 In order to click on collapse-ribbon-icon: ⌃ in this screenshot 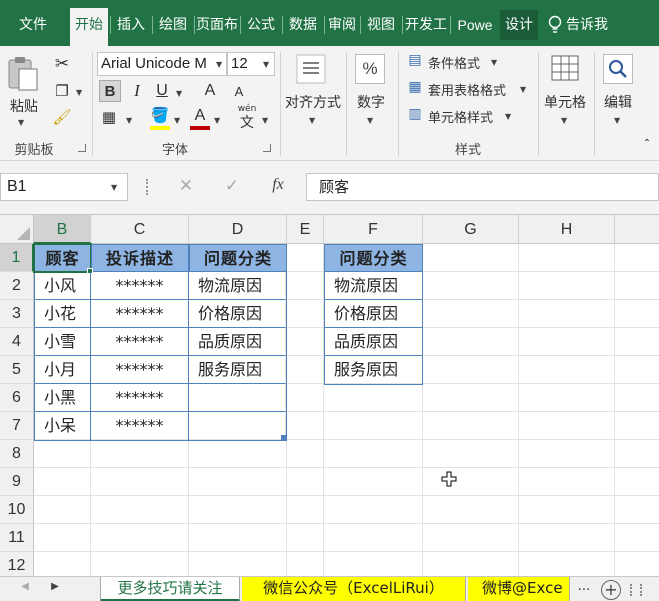, I will do `click(647, 143)`.